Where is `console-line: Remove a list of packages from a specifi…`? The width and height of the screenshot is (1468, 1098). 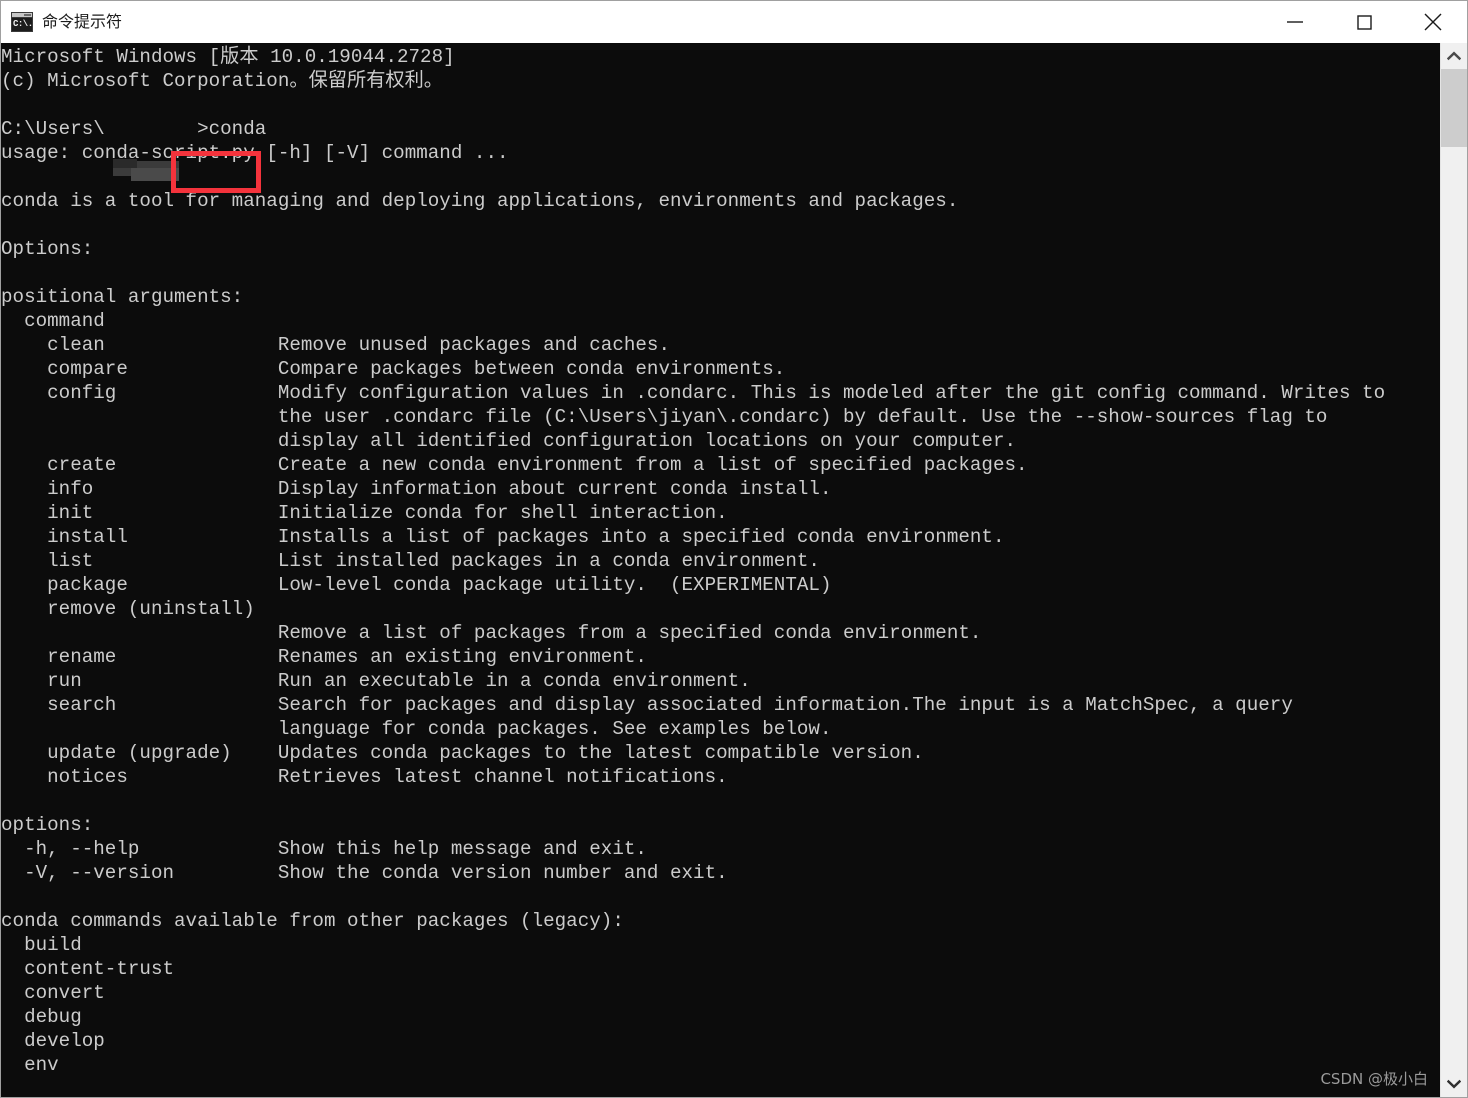
console-line: Remove a list of packages from a specifi… is located at coordinates (491, 633).